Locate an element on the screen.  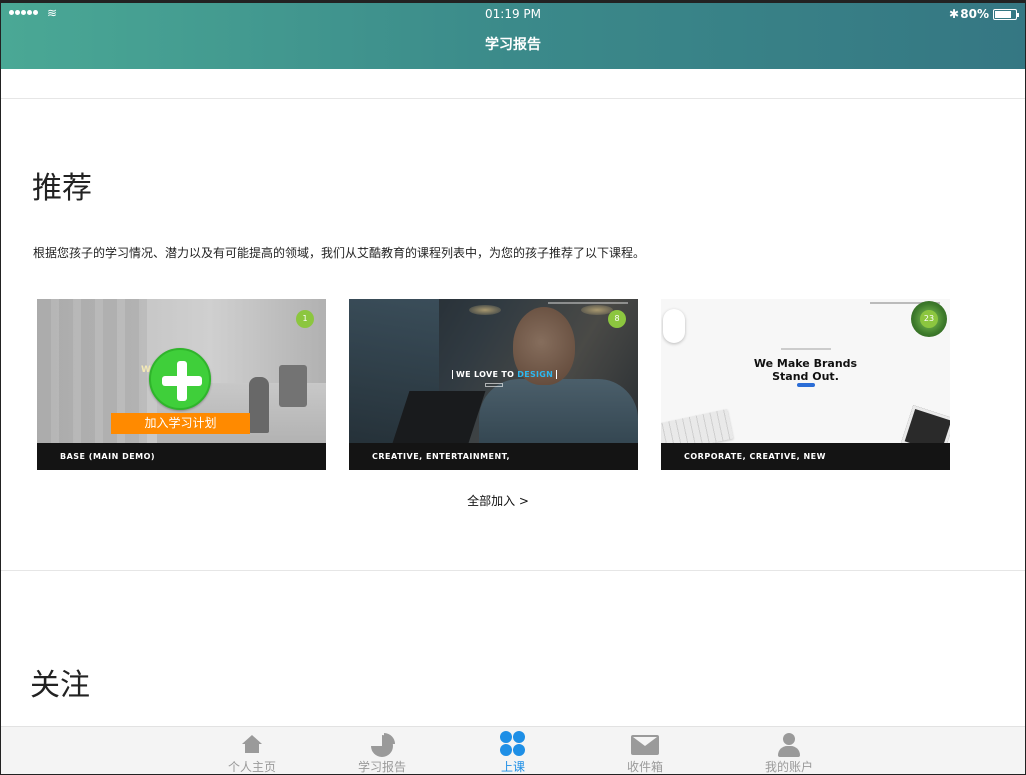
battery-icon is located at coordinates (1006, 14).